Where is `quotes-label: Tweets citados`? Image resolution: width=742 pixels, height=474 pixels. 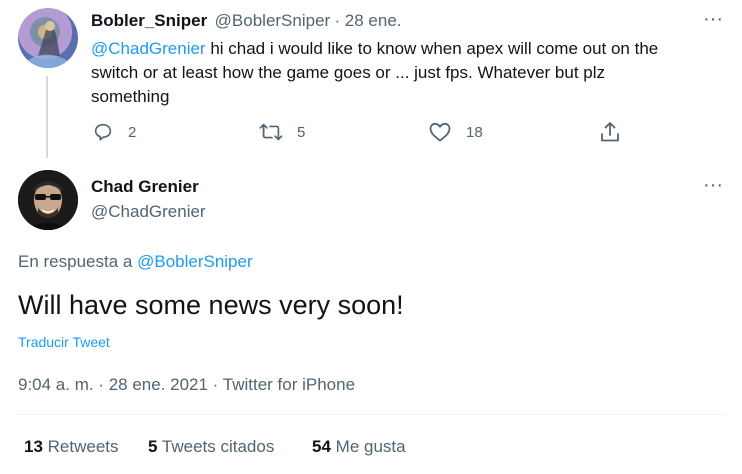
quotes-label: Tweets citados is located at coordinates (218, 446).